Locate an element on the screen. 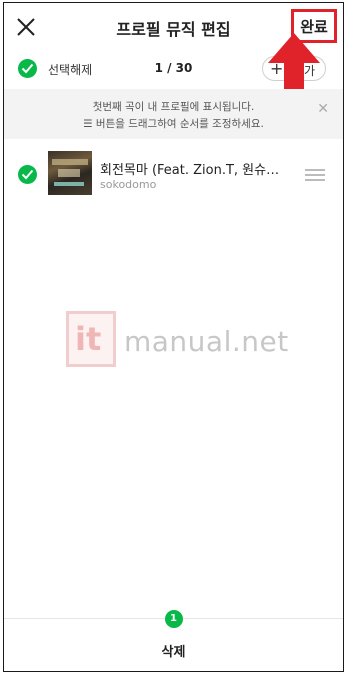 The height and width of the screenshot is (676, 350). notice-line-2: ☰ 버튼을 드래그하여 순서를 조정하세요. is located at coordinates (173, 124).